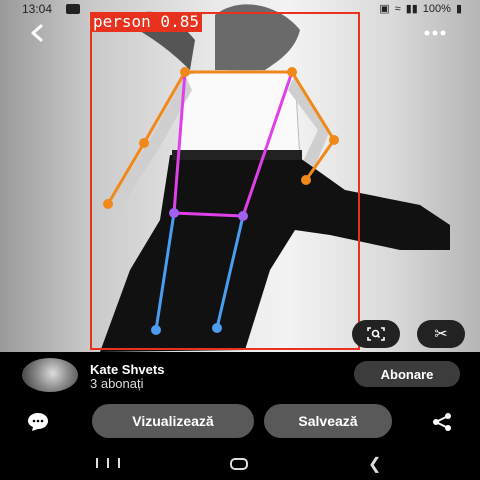  I want to click on save-button: Salvează, so click(328, 421).